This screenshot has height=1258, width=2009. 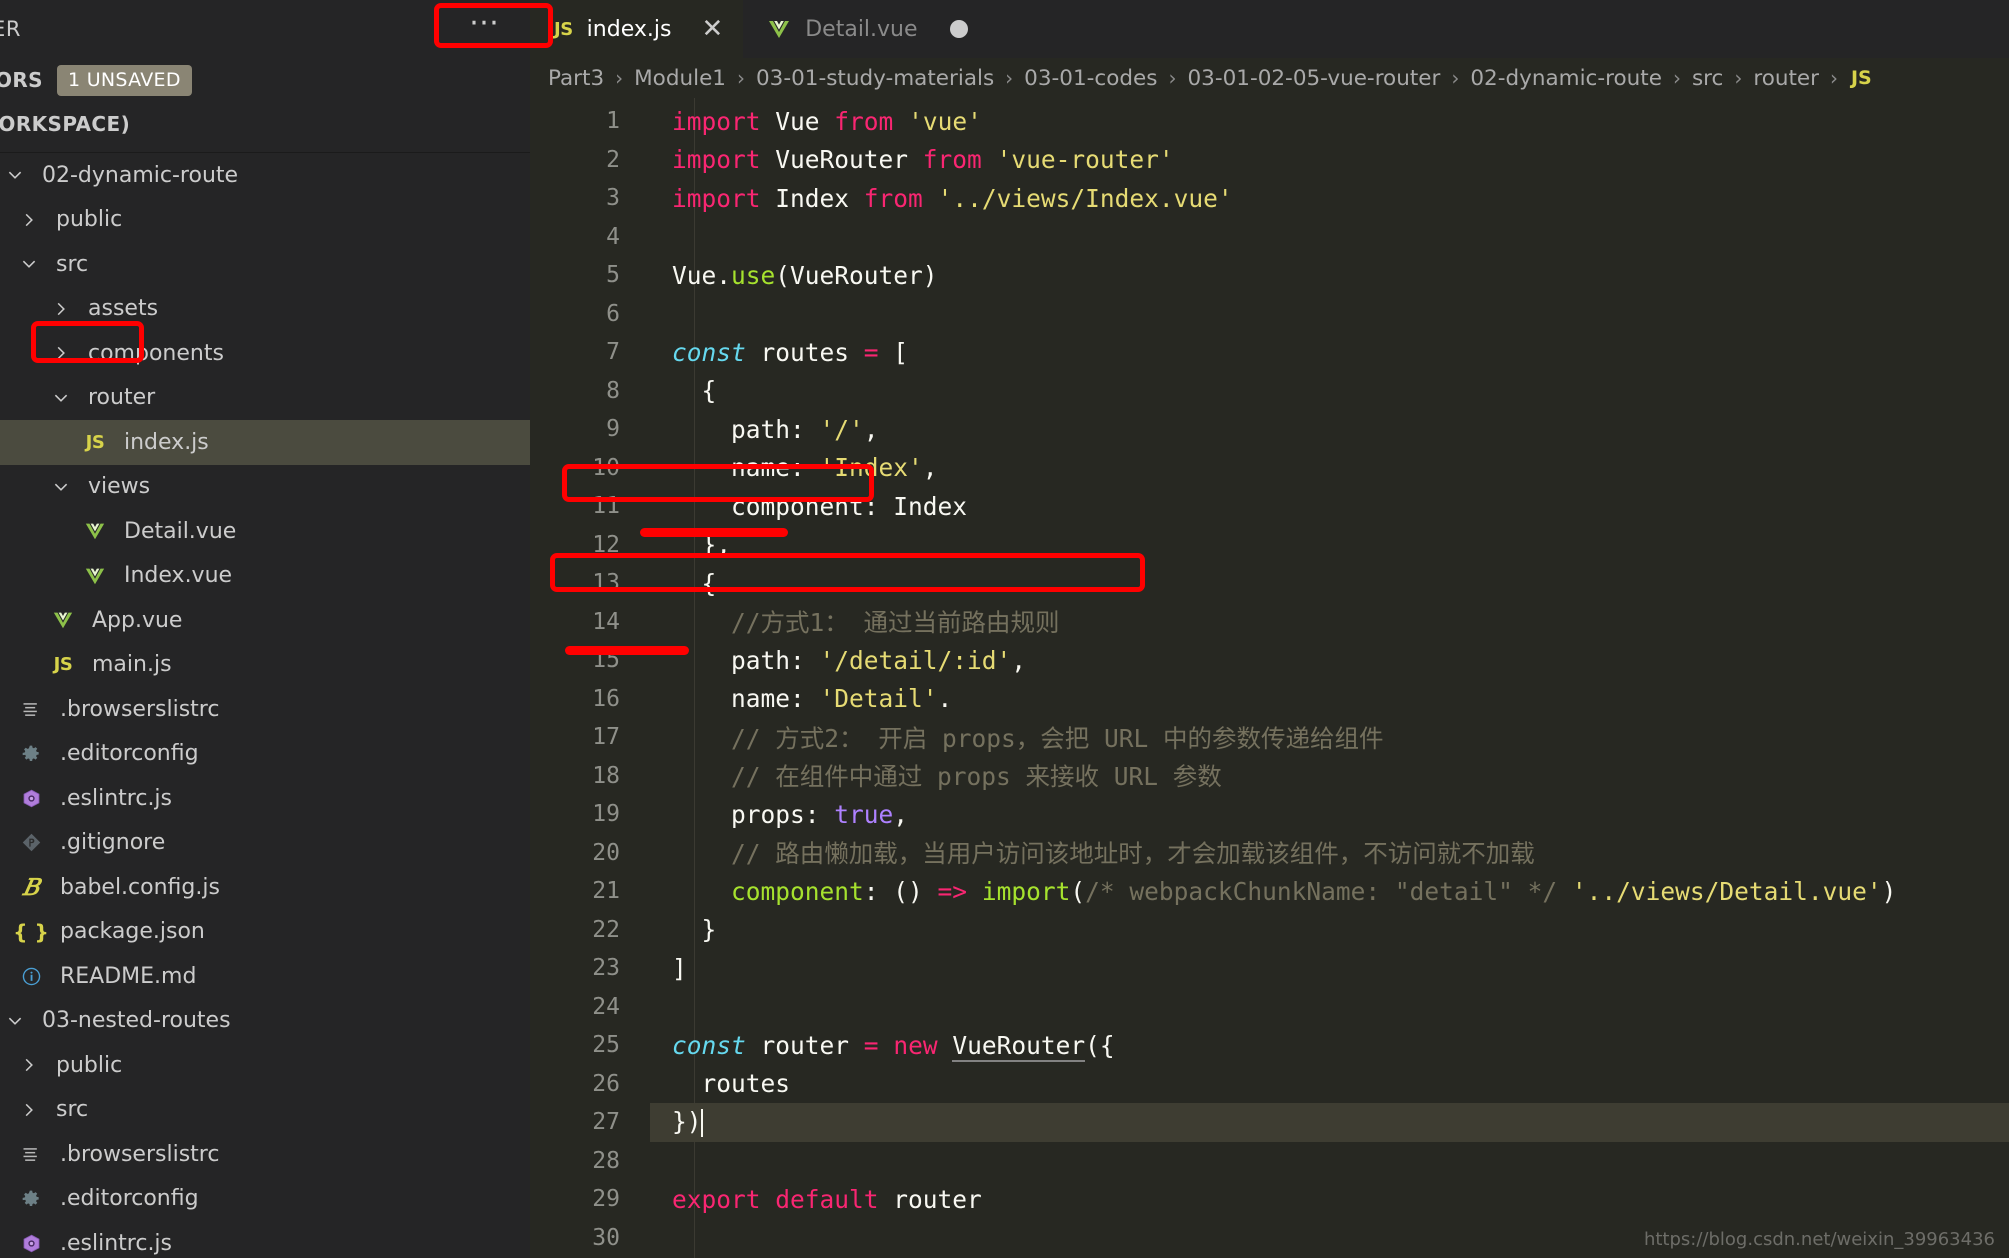 I want to click on close-icon: ✕, so click(x=712, y=29).